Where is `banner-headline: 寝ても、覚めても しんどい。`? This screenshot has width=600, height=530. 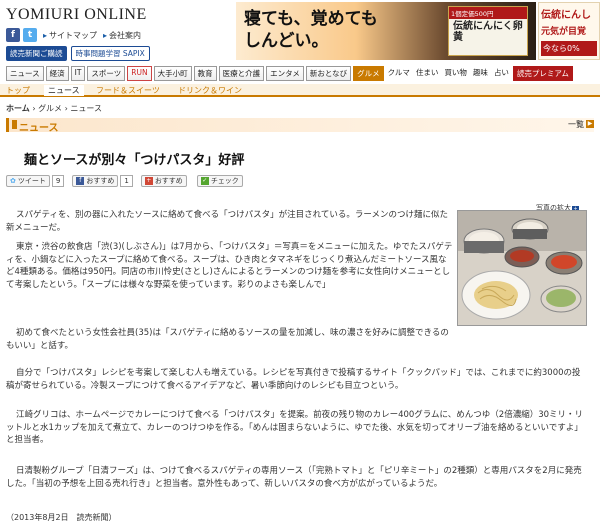 banner-headline: 寝ても、覚めても しんどい。 is located at coordinates (311, 30).